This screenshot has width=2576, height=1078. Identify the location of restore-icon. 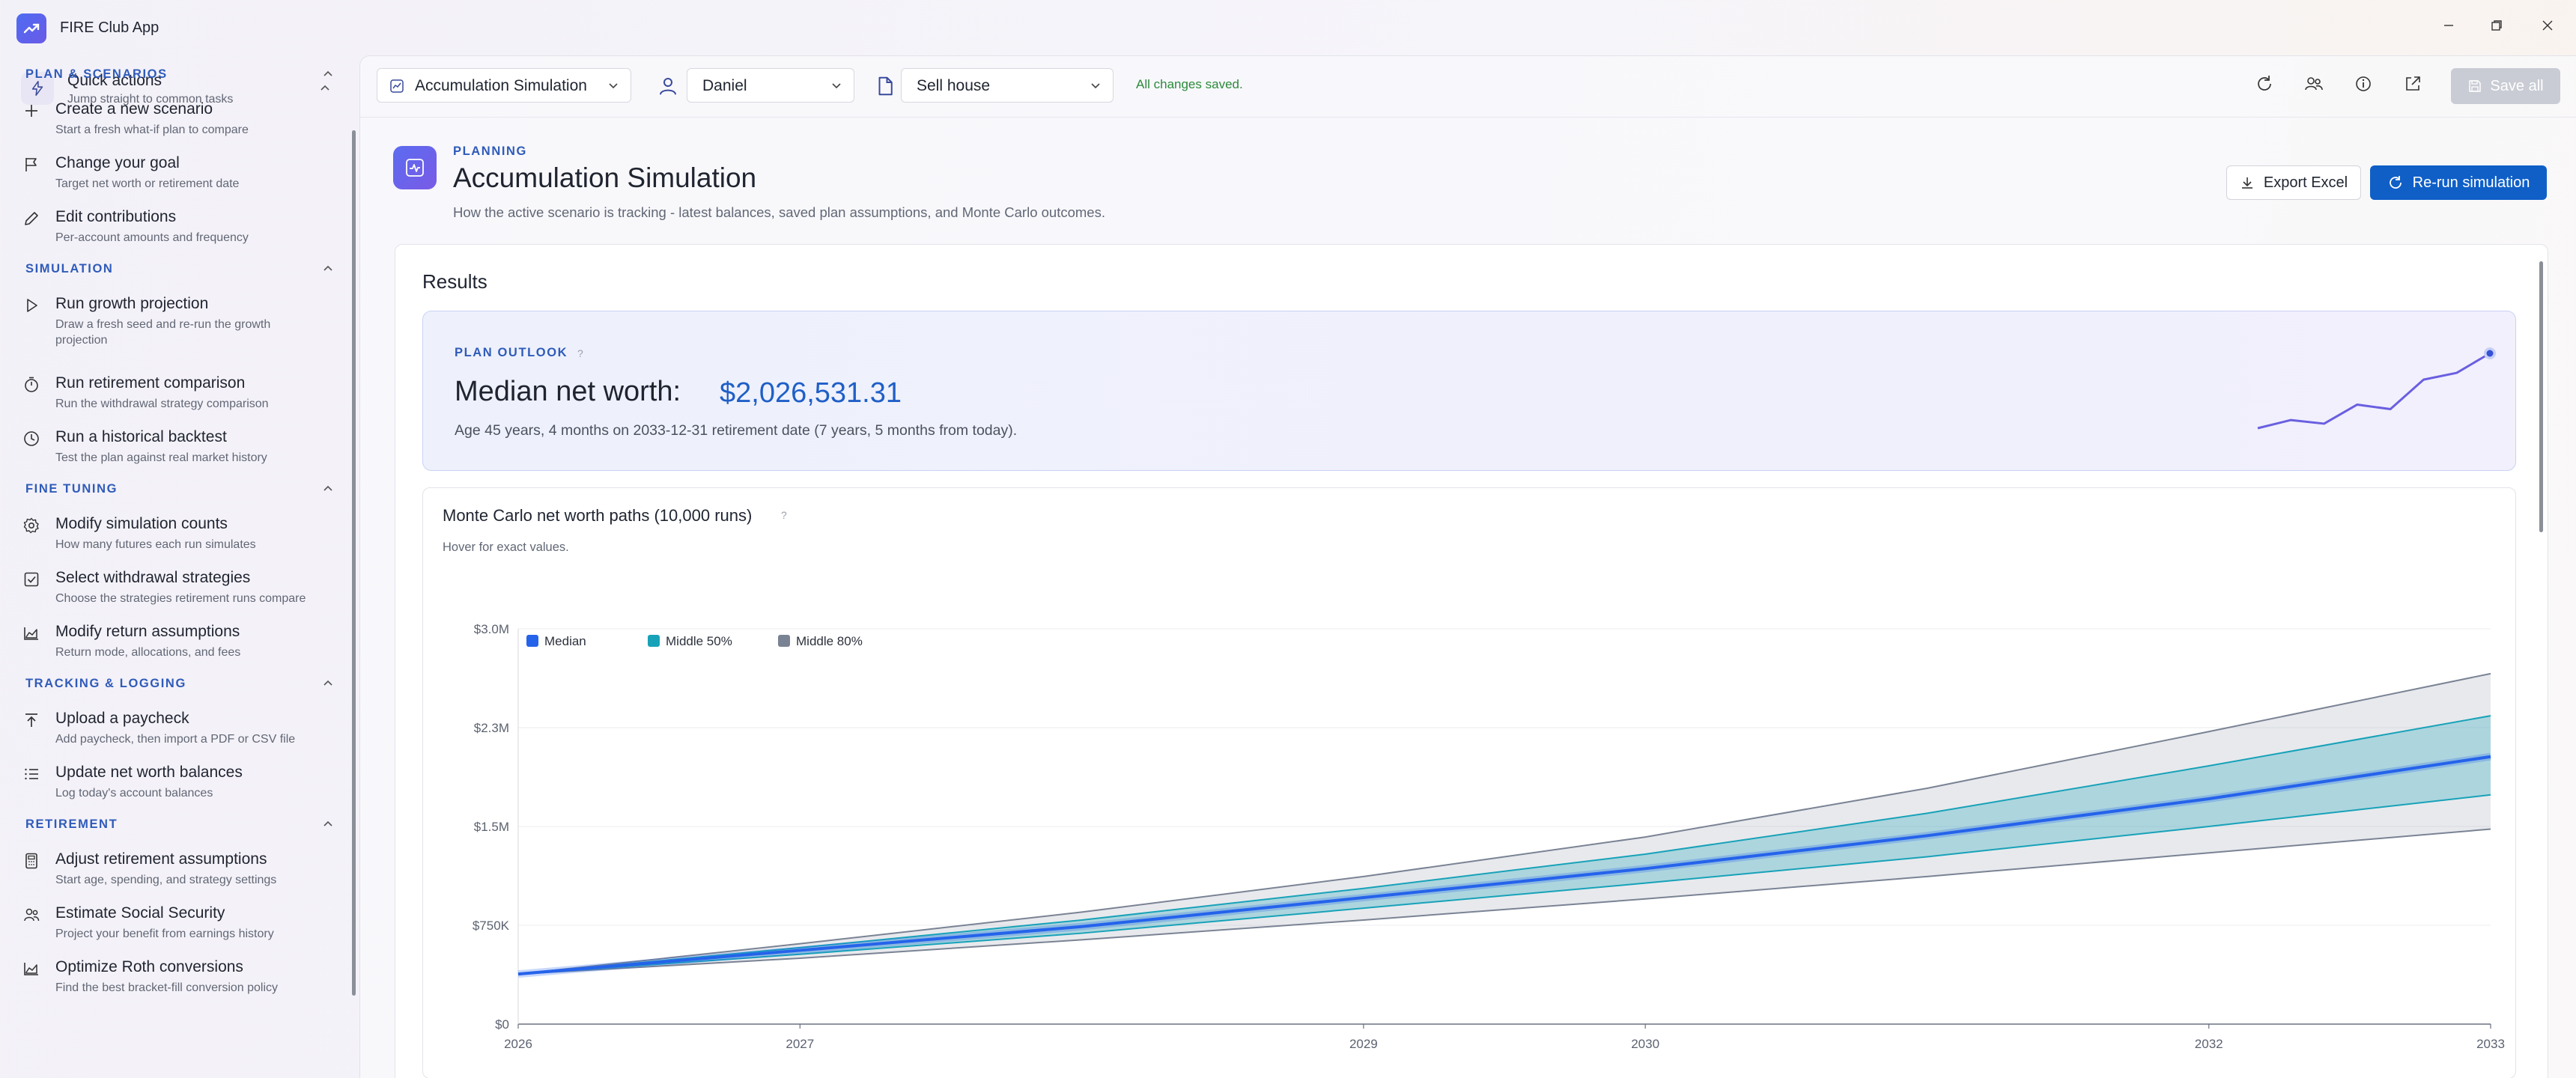
(2496, 25).